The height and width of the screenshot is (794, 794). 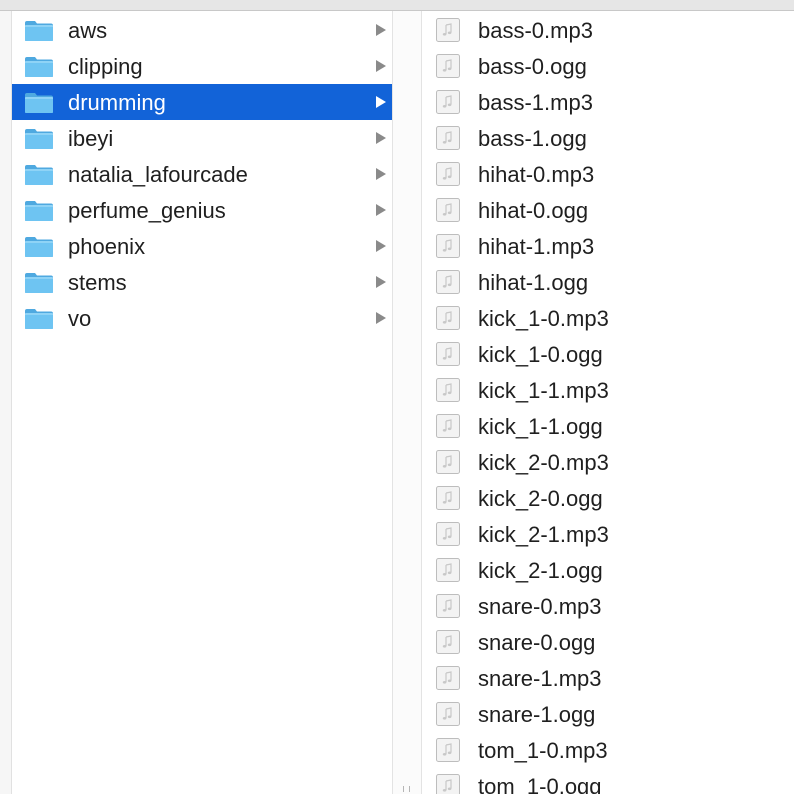 I want to click on folder-label: perfume_genius, so click(x=147, y=210).